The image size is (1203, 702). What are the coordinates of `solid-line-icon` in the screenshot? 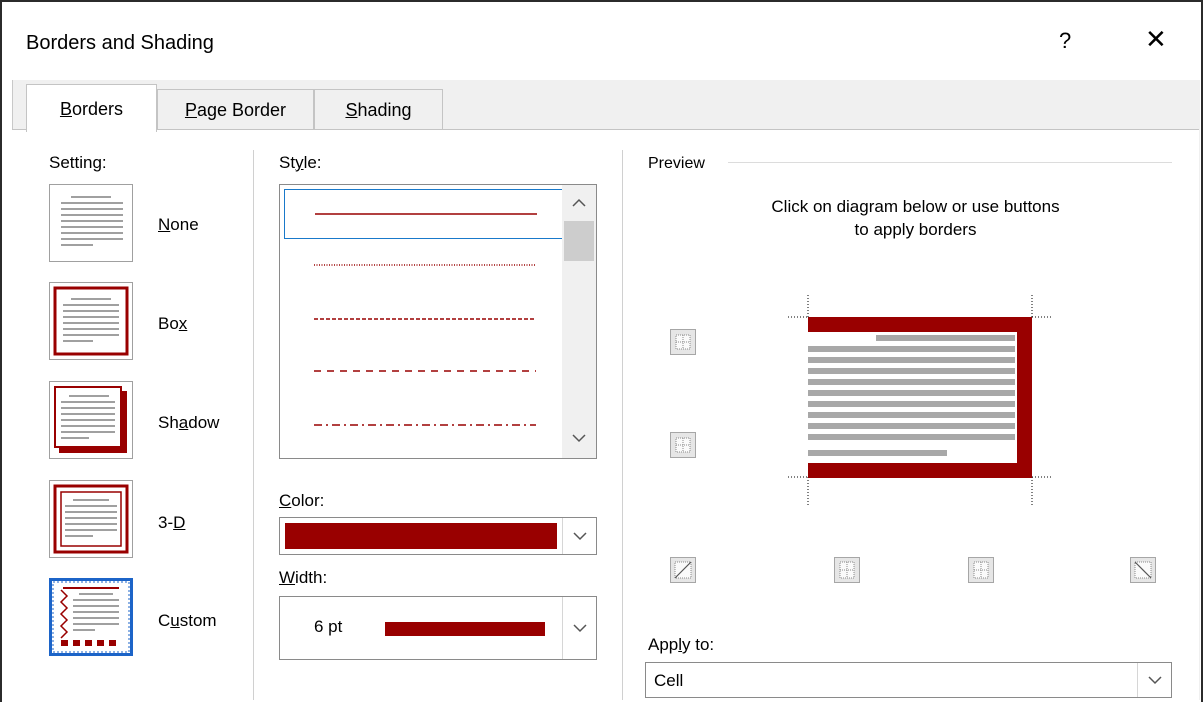 It's located at (426, 214).